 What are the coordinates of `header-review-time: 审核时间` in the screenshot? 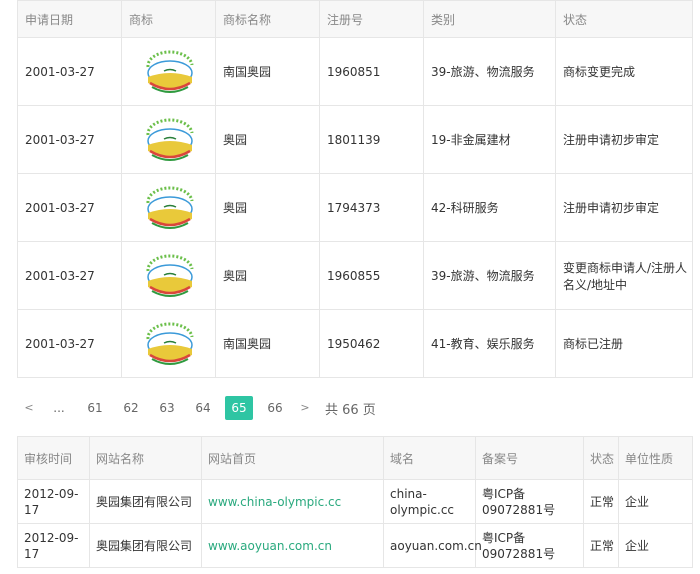 It's located at (53, 458).